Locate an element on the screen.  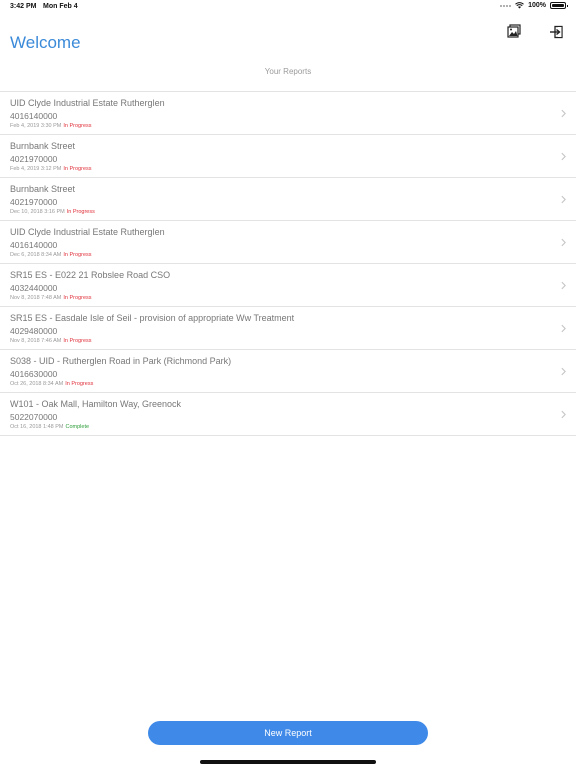
report-date: Feb 4, 2019 3:30 PM is located at coordinates (36, 126).